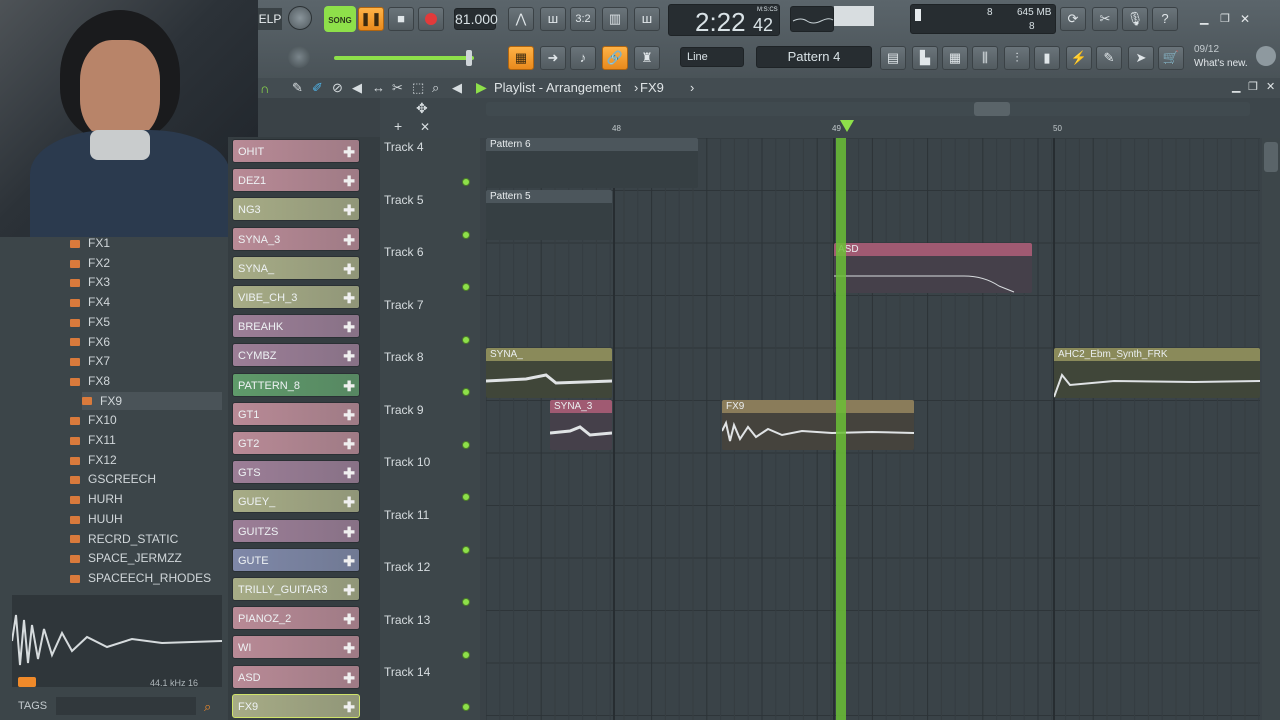 The width and height of the screenshot is (1280, 720). I want to click on browser-icon: ▮, so click(1047, 58).